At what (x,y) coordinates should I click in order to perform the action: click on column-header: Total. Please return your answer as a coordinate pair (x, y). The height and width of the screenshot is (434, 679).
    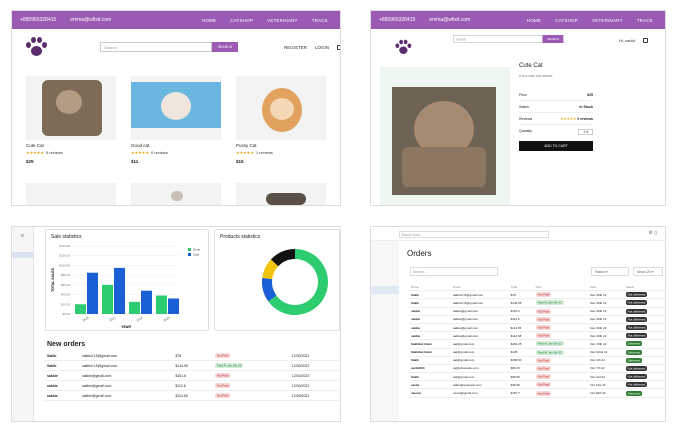
    Looking at the image, I should click on (521, 287).